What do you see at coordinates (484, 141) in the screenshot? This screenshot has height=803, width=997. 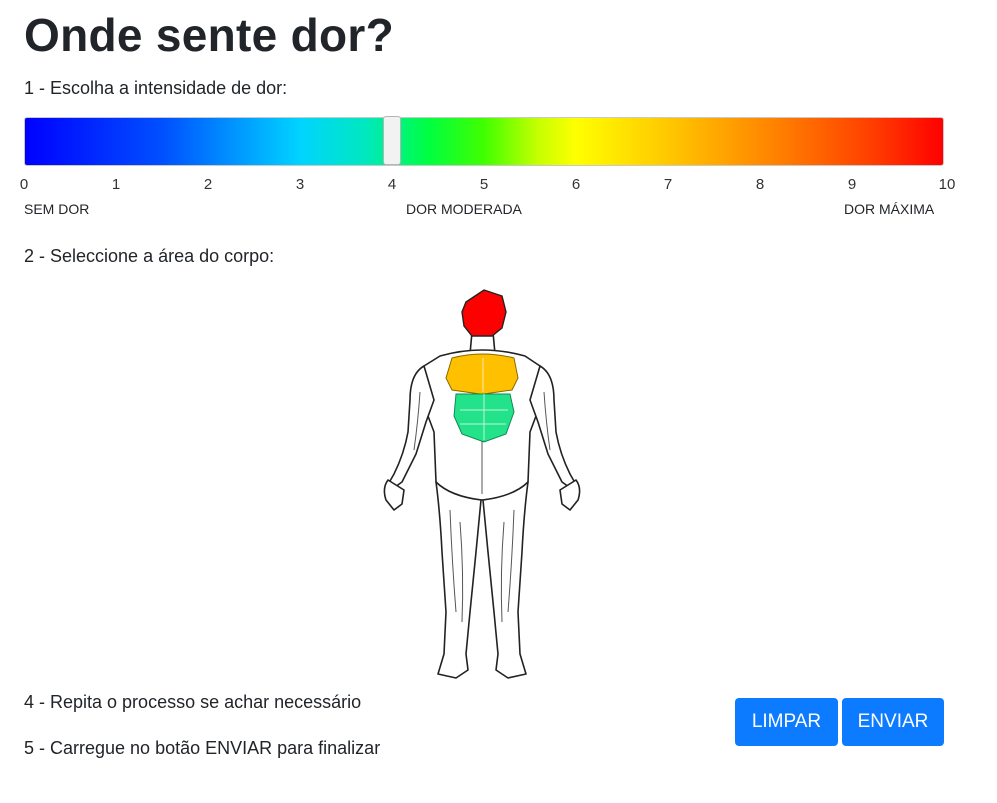 I see `pain-intensity-slider` at bounding box center [484, 141].